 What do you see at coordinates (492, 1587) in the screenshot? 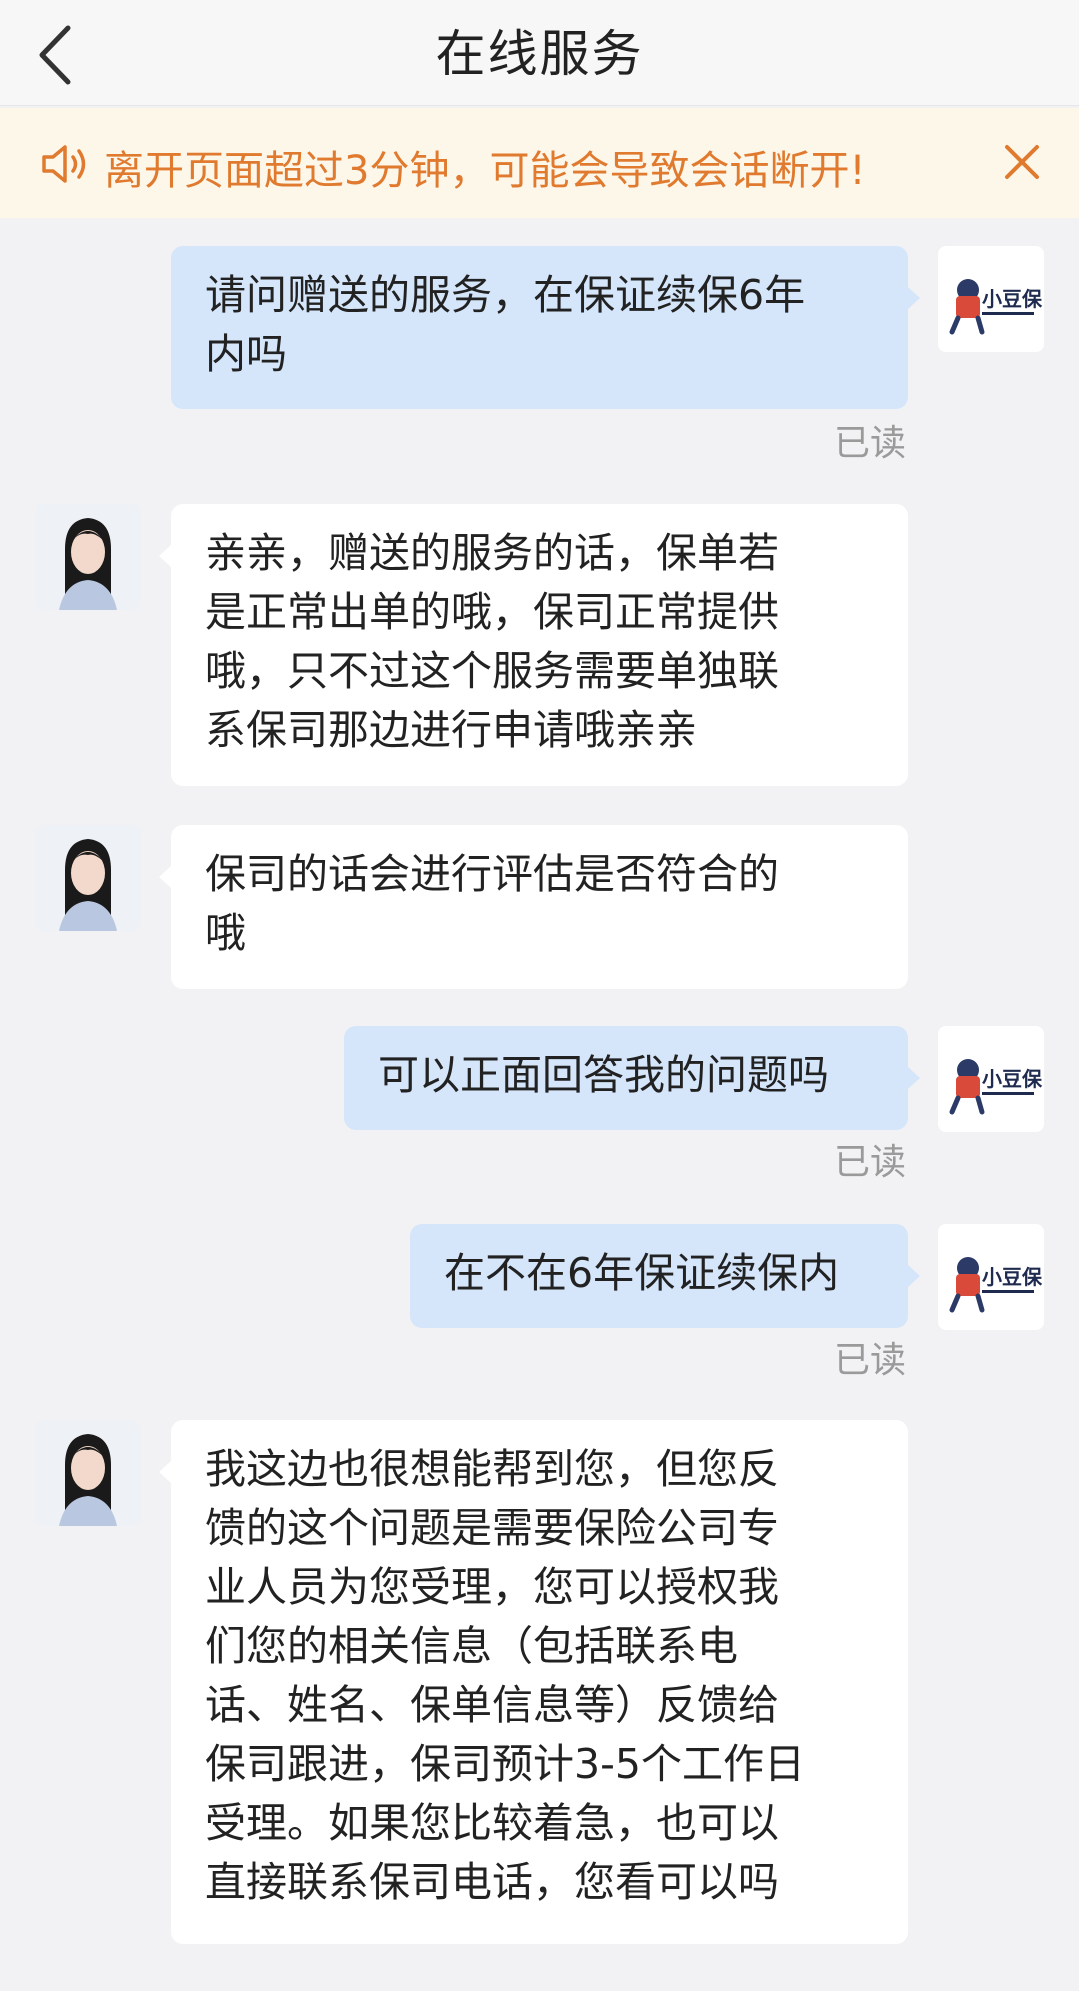
I see `message-line: 业人员为您受理，您可以授权我` at bounding box center [492, 1587].